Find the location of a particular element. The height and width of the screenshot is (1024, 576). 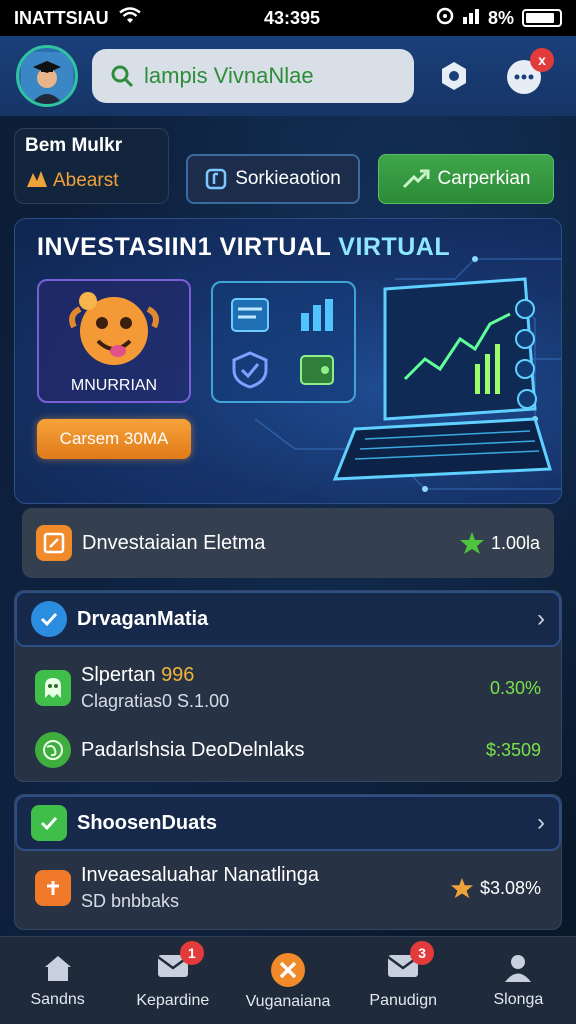

graduate-avatar-icon is located at coordinates (47, 78).